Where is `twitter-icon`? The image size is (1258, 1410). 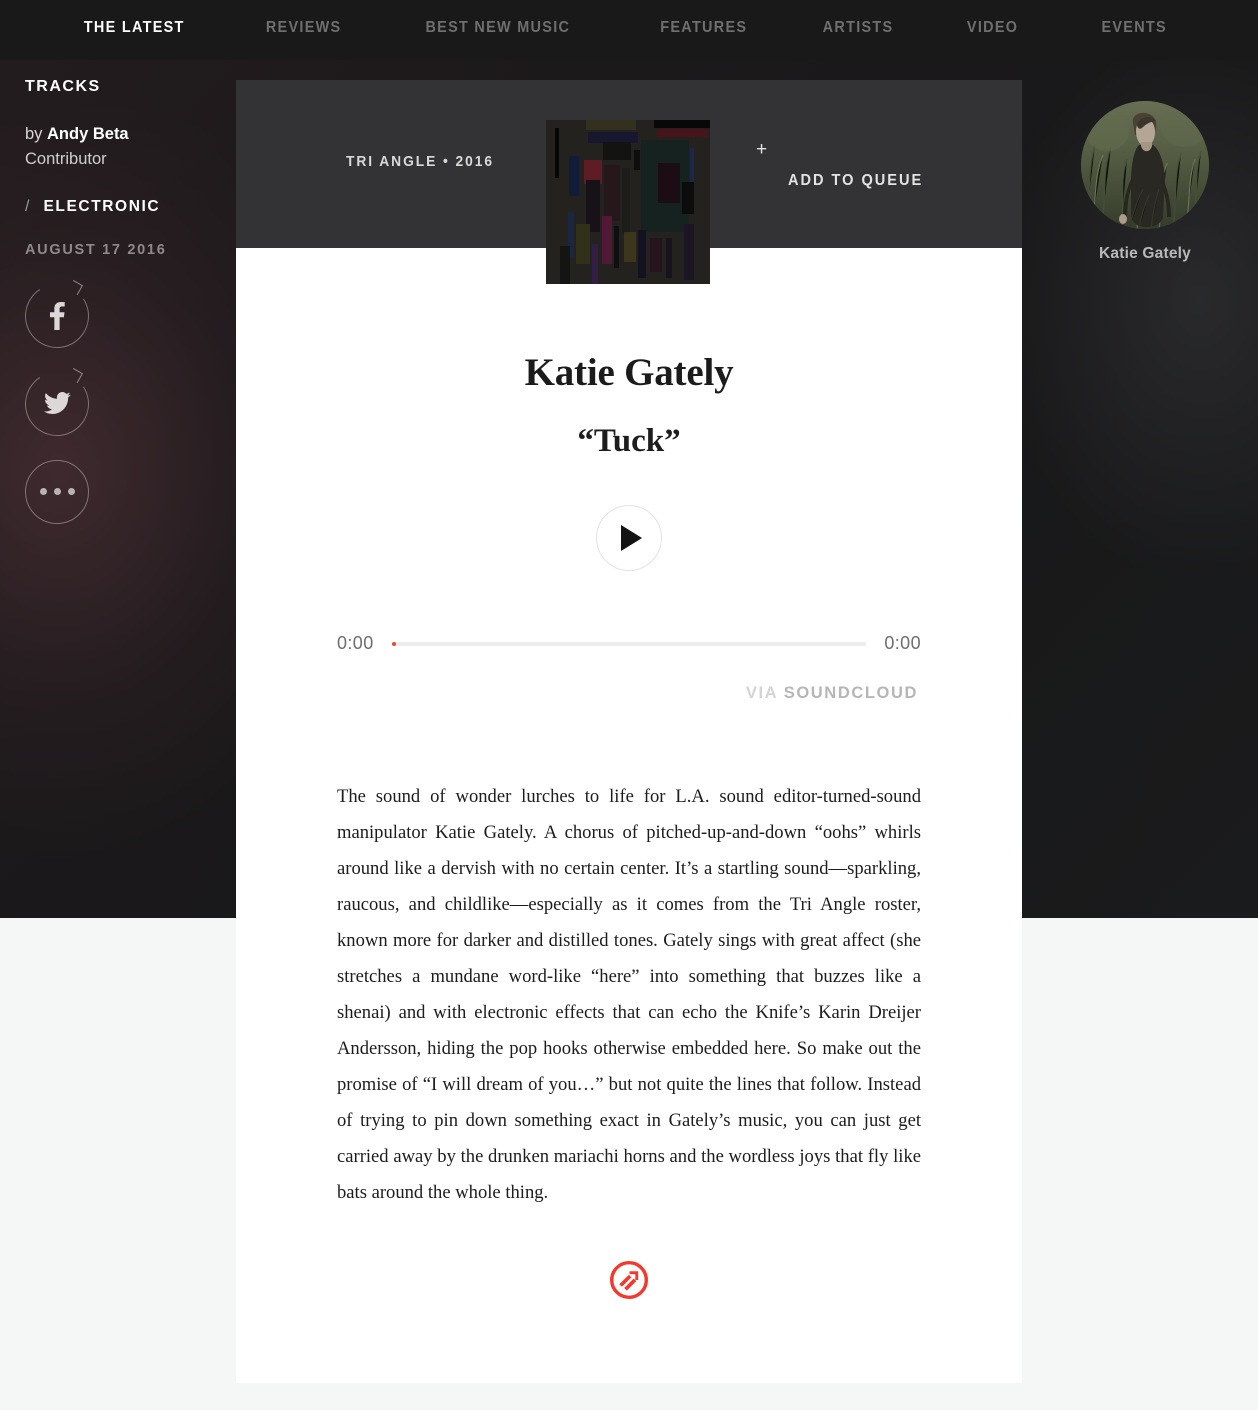 twitter-icon is located at coordinates (57, 404).